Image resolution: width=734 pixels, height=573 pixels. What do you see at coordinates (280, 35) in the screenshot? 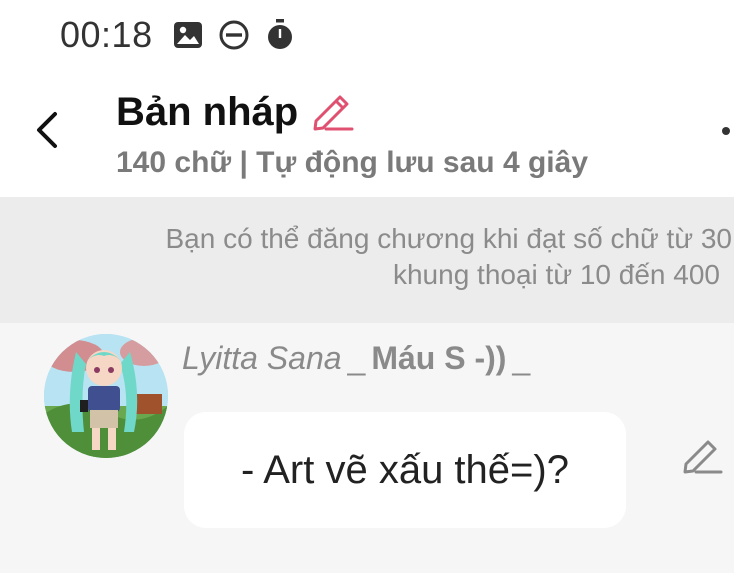
I see `timer-icon` at bounding box center [280, 35].